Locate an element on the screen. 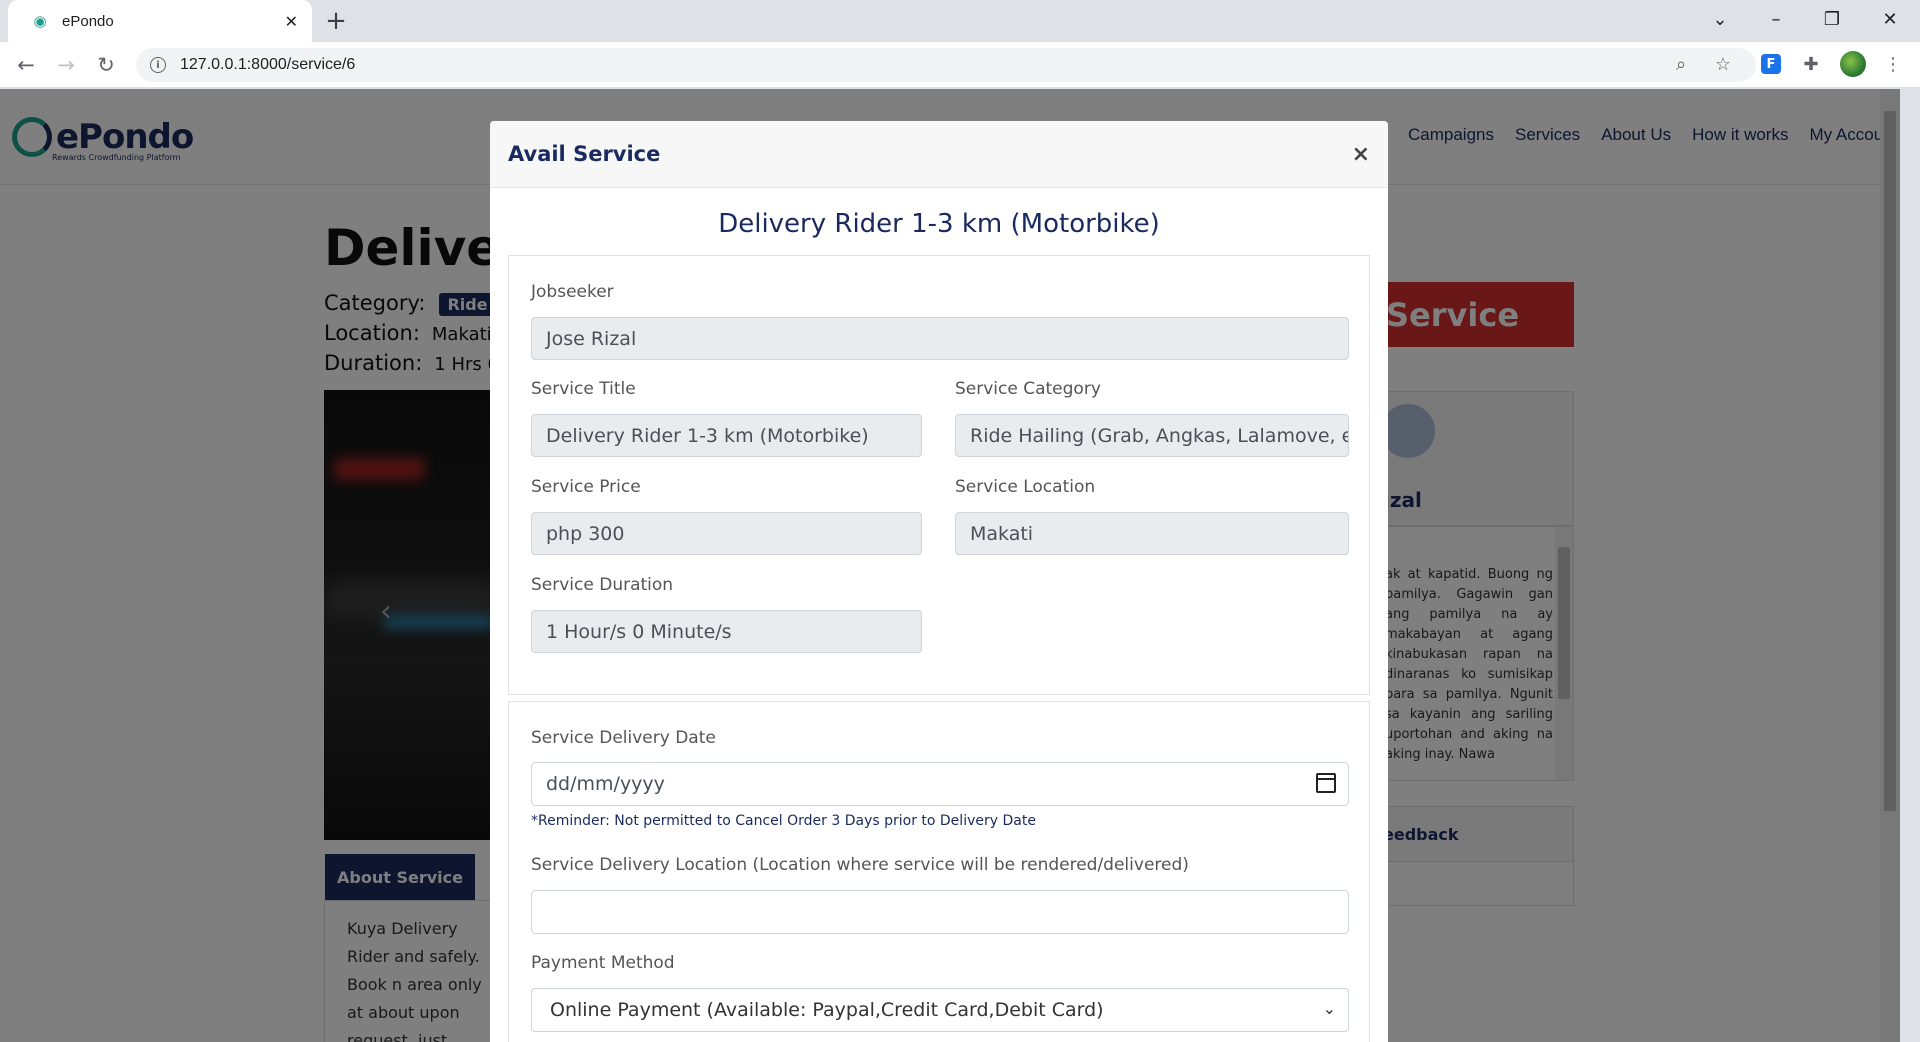 The width and height of the screenshot is (1920, 1042). browser-menu-icon: ⋮ is located at coordinates (1893, 64).